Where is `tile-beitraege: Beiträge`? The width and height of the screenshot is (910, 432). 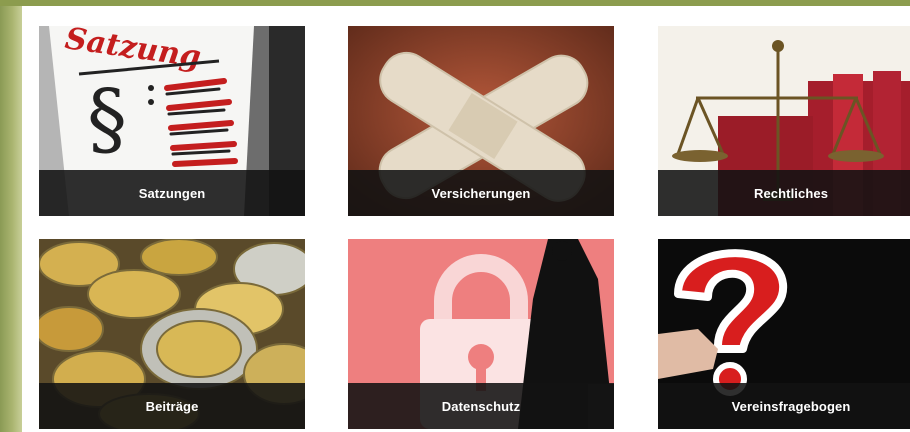
tile-beitraege: Beiträge is located at coordinates (172, 334).